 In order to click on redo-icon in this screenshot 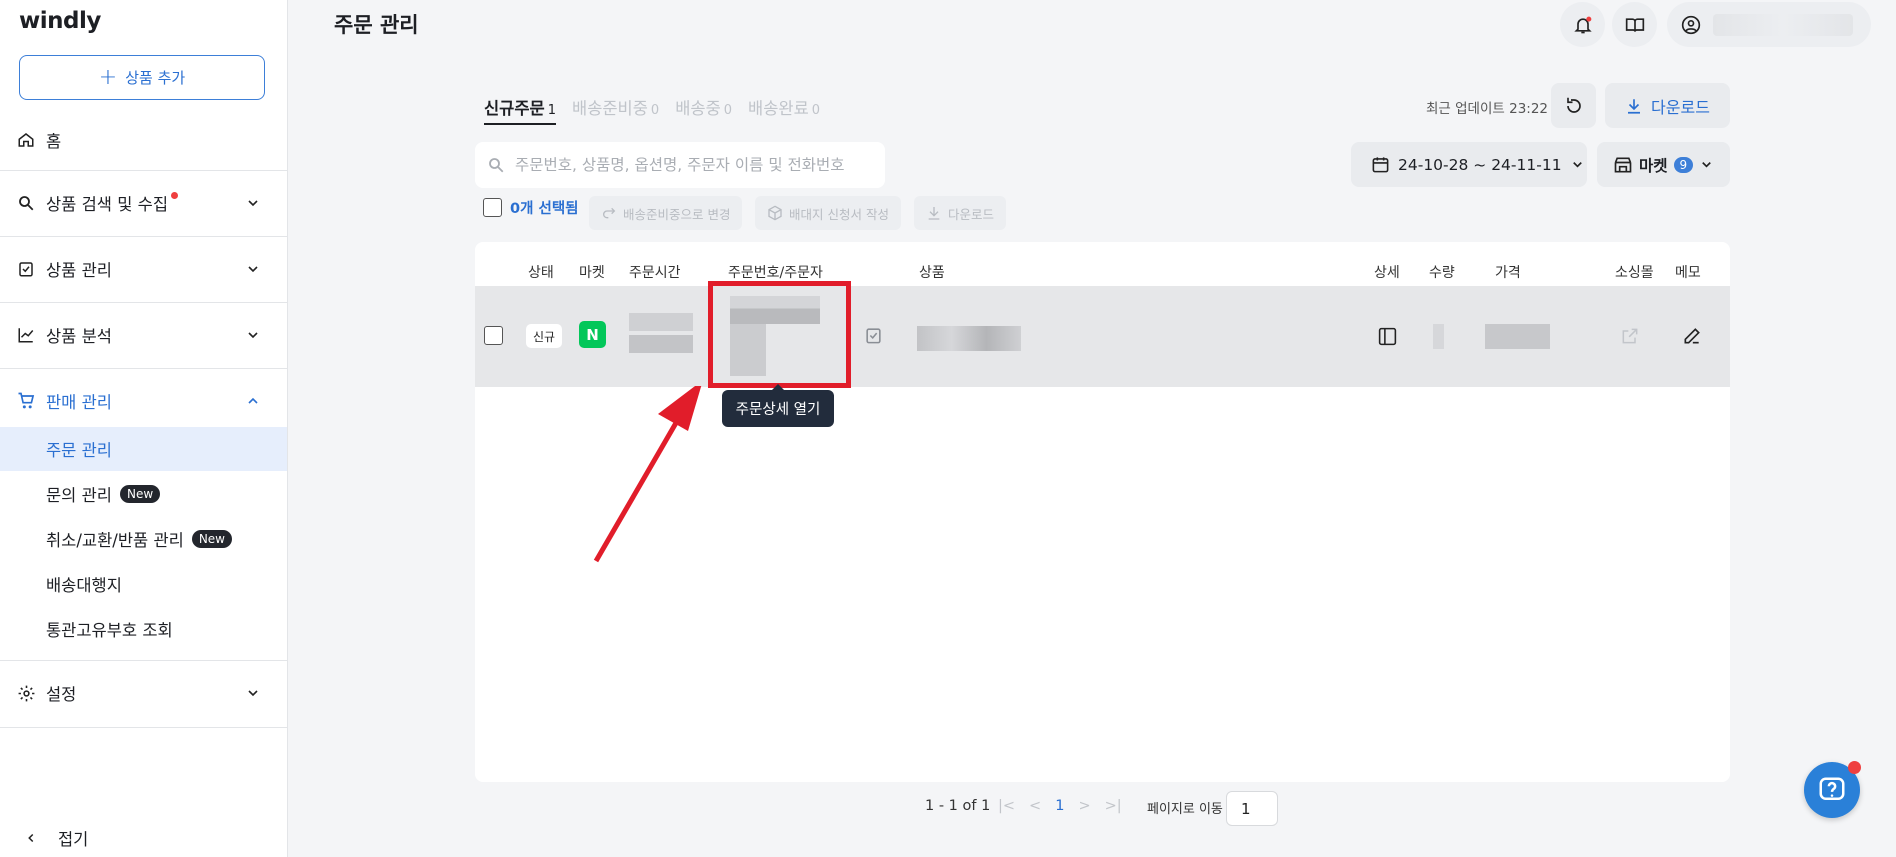, I will do `click(609, 213)`.